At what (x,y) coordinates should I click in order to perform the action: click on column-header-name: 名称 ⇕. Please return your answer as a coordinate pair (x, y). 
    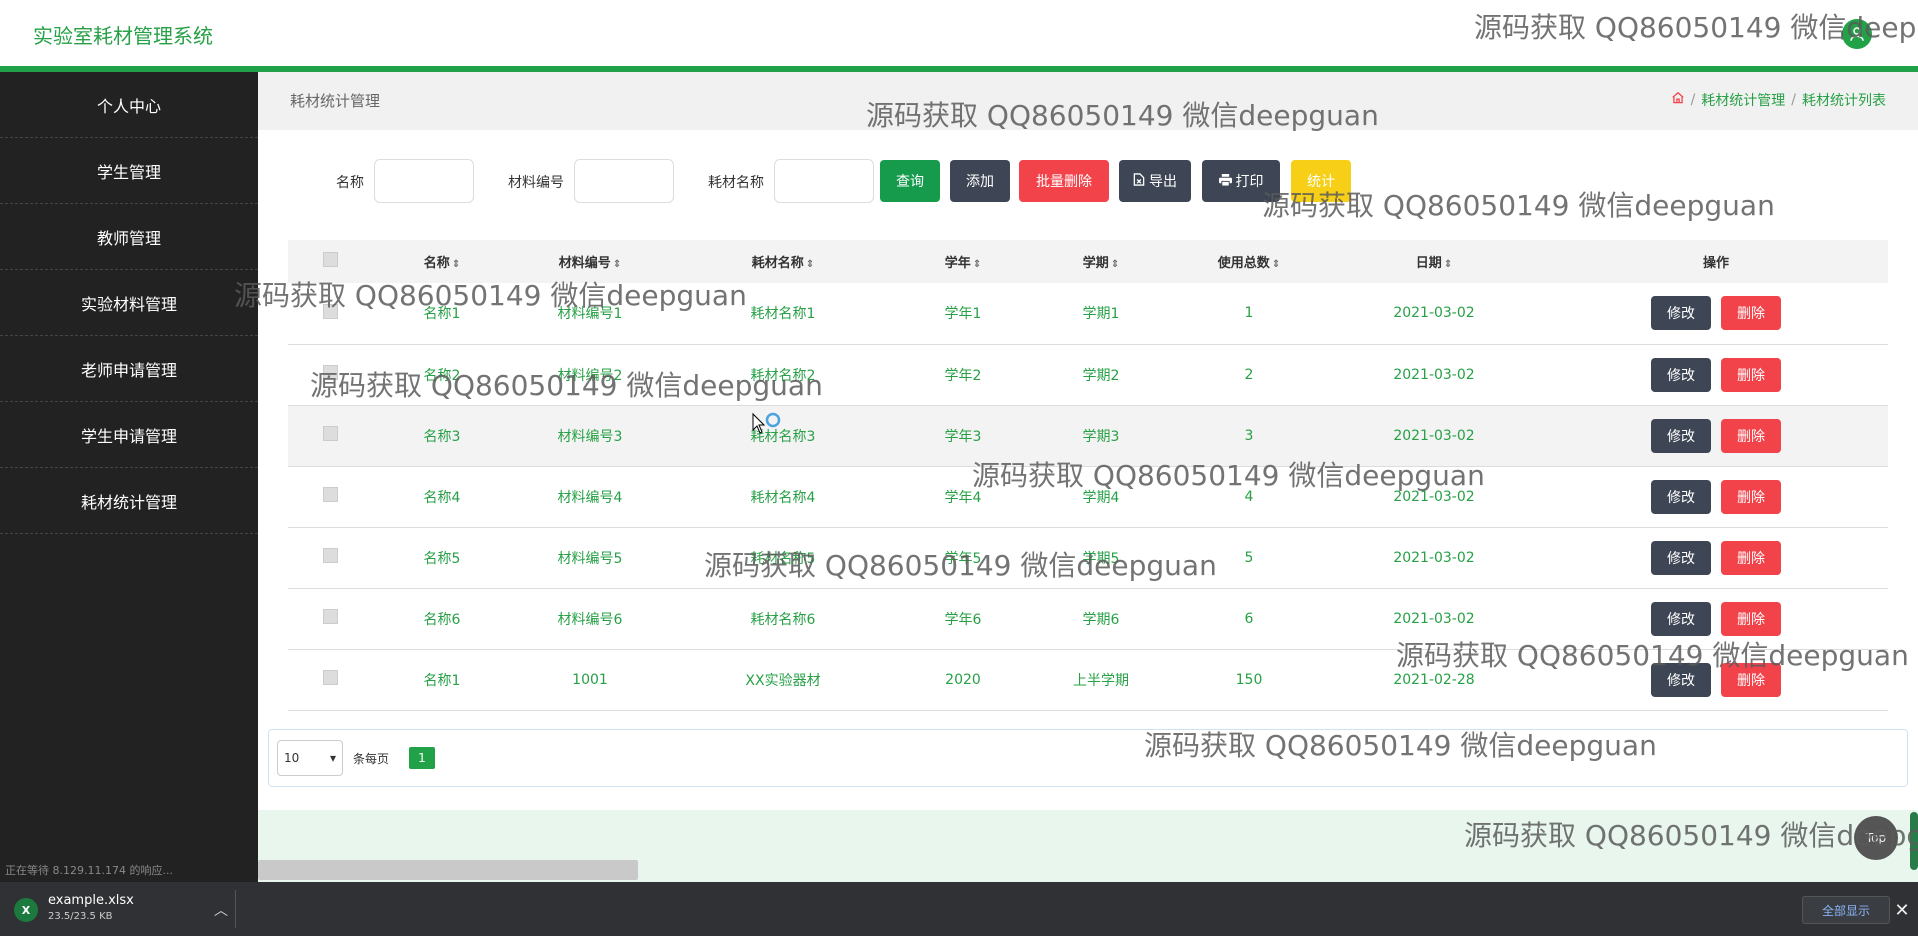
    Looking at the image, I should click on (442, 261).